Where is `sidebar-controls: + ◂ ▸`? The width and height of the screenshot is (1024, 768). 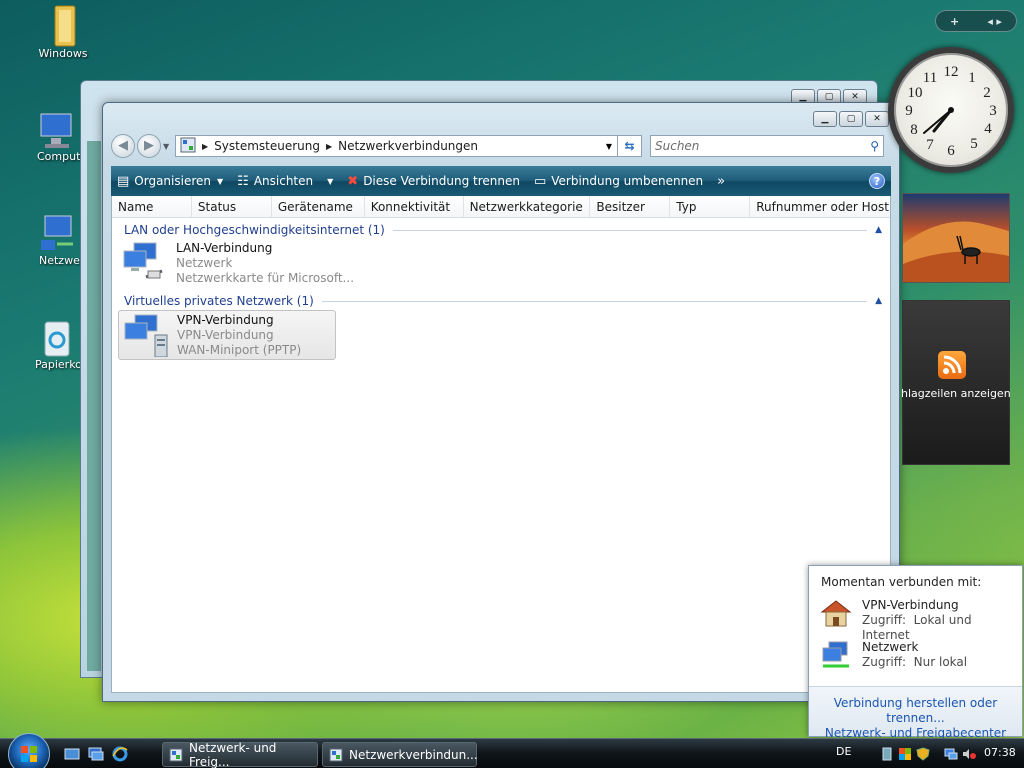 sidebar-controls: + ◂ ▸ is located at coordinates (976, 21).